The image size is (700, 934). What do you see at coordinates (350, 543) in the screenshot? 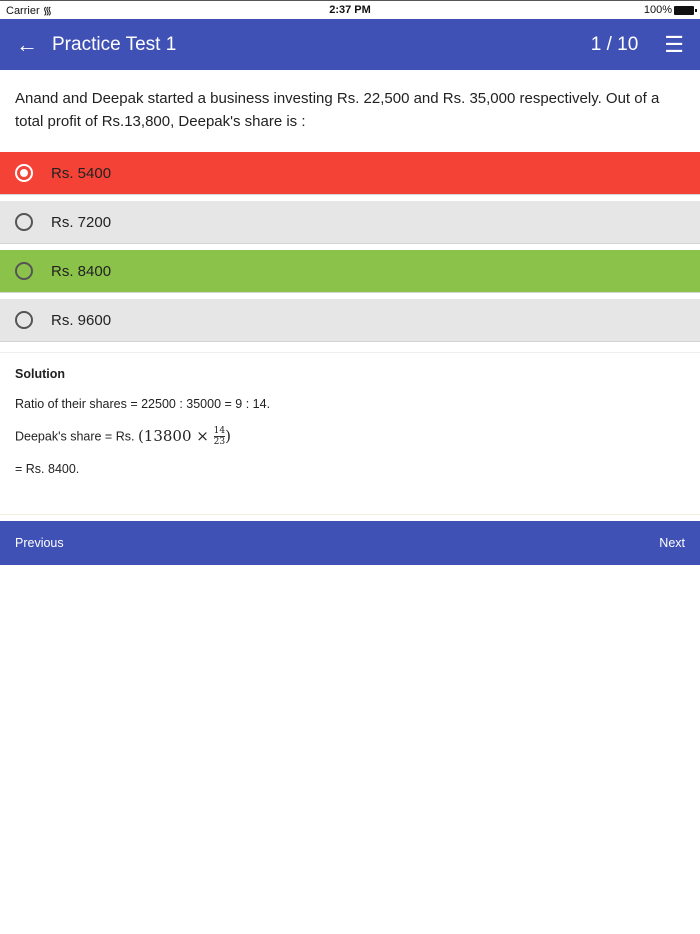
I see `navigation-bar: Previous Next` at bounding box center [350, 543].